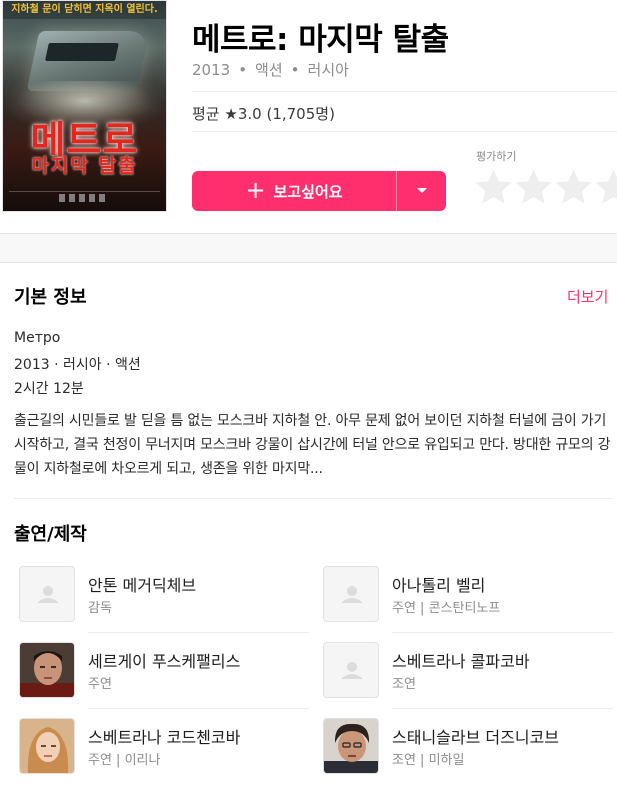 The height and width of the screenshot is (795, 617). I want to click on cast-role: 조연 | 미하일, so click(428, 760).